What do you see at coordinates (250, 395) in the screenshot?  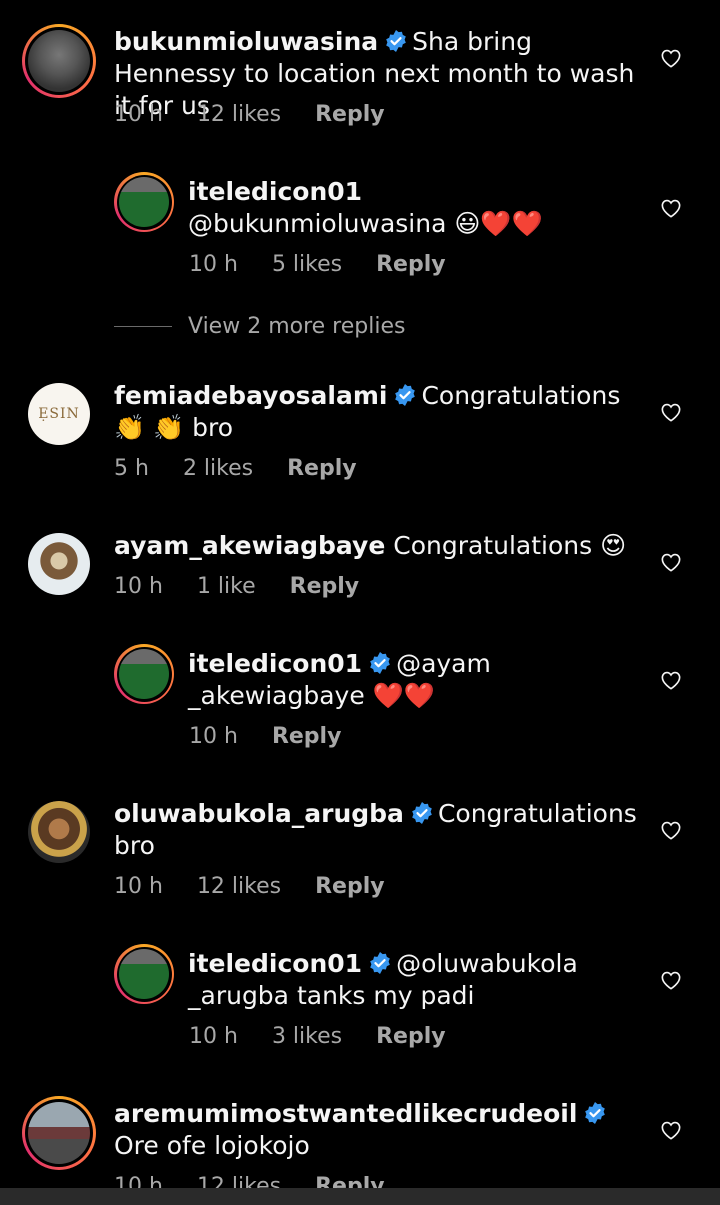 I see `comment-username: femiadebayosalami` at bounding box center [250, 395].